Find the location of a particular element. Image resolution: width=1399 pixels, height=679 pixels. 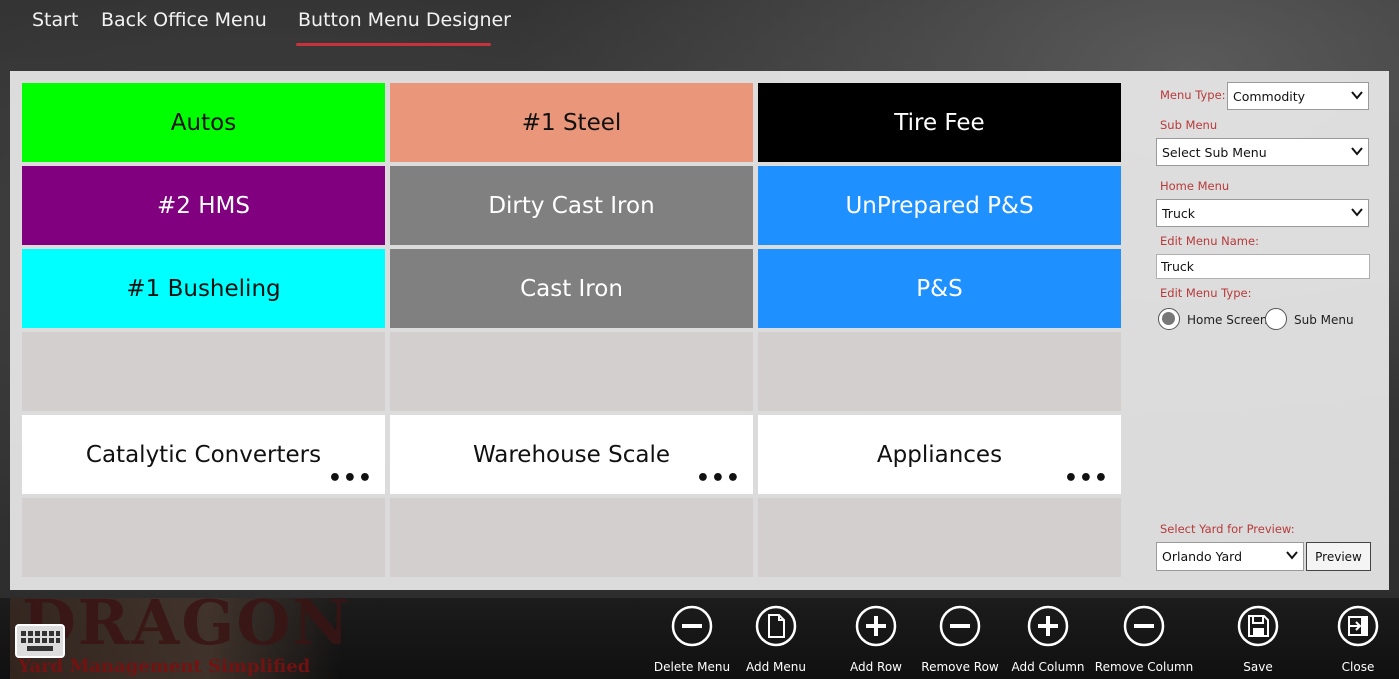

menu-tile: Tire Fee is located at coordinates (939, 122).